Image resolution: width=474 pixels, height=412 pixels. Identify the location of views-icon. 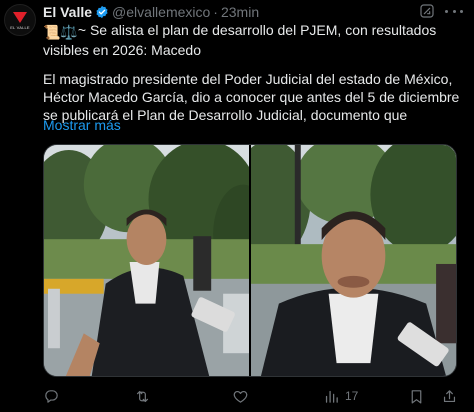
(331, 396).